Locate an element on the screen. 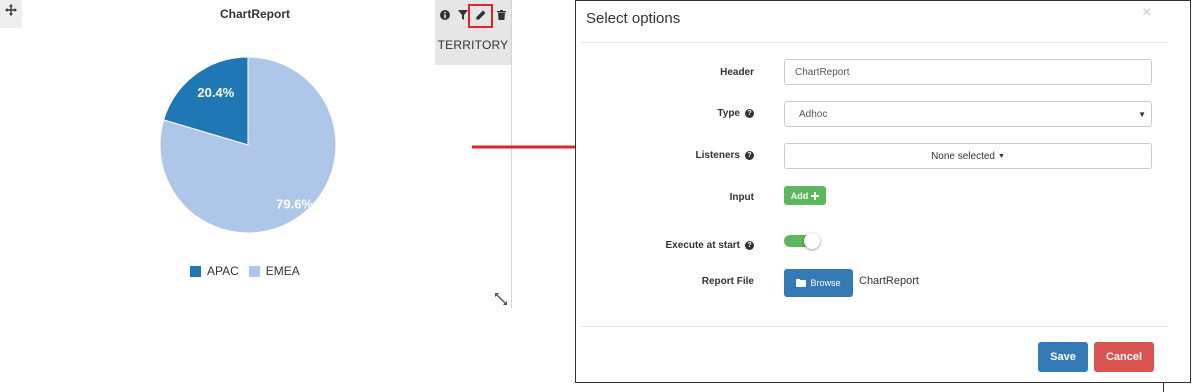  listeners-label-text: Listeners is located at coordinates (717, 155).